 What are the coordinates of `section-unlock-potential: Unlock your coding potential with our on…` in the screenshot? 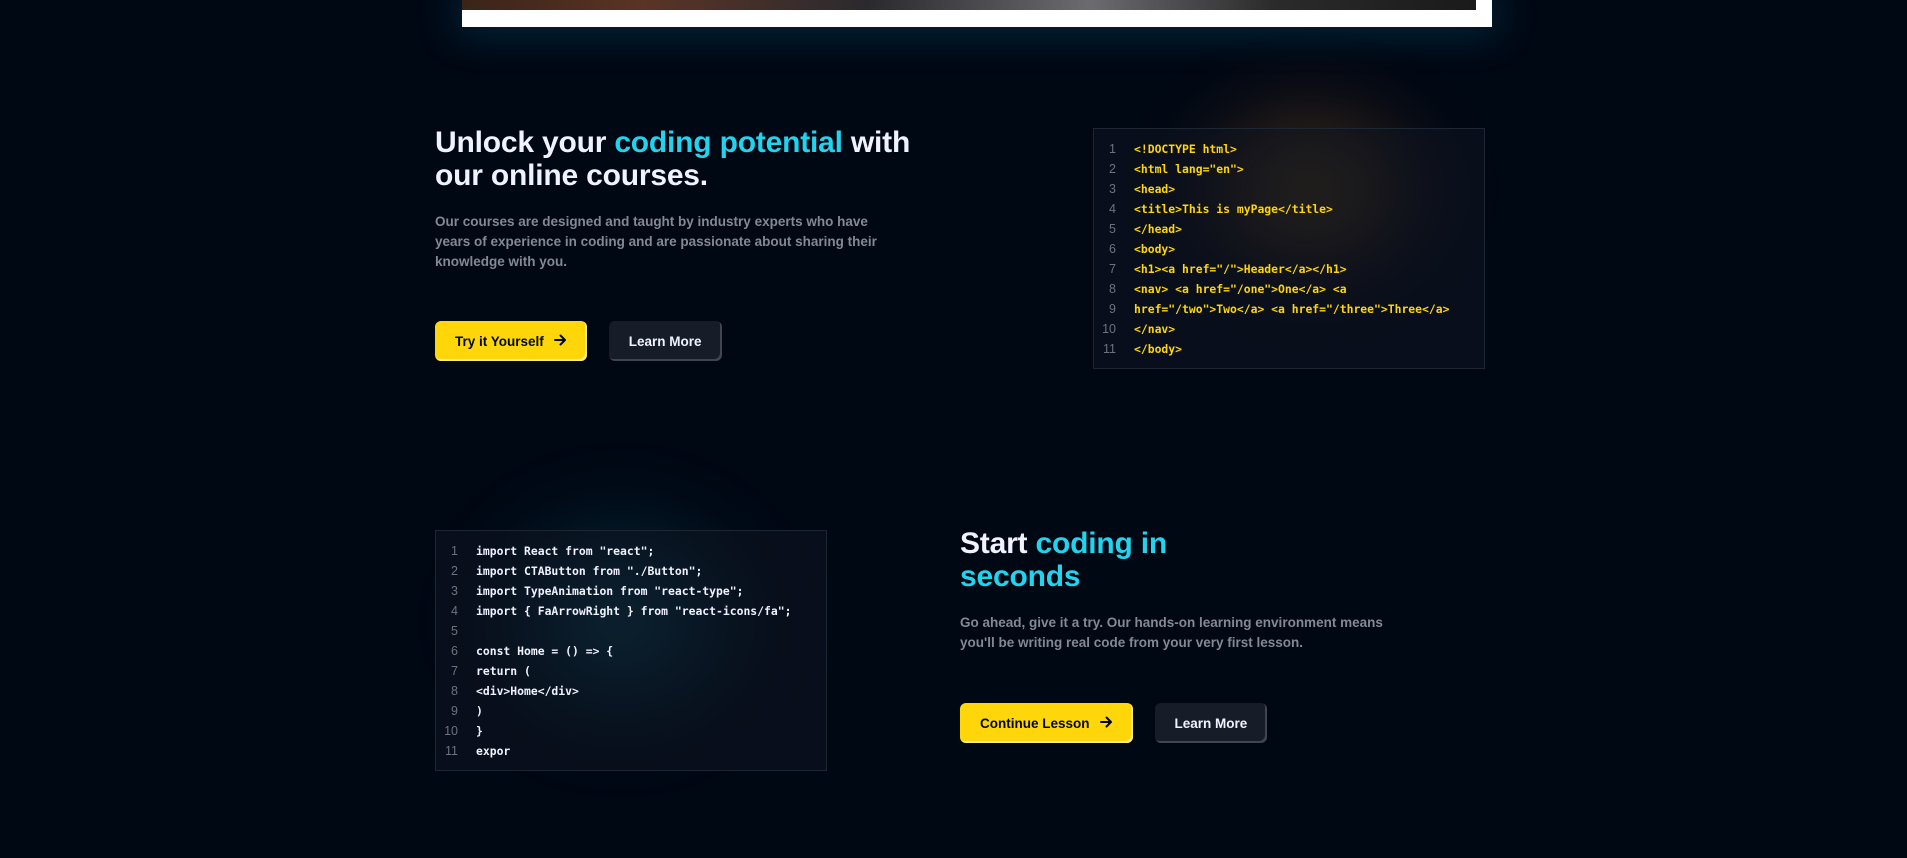 It's located at (695, 199).